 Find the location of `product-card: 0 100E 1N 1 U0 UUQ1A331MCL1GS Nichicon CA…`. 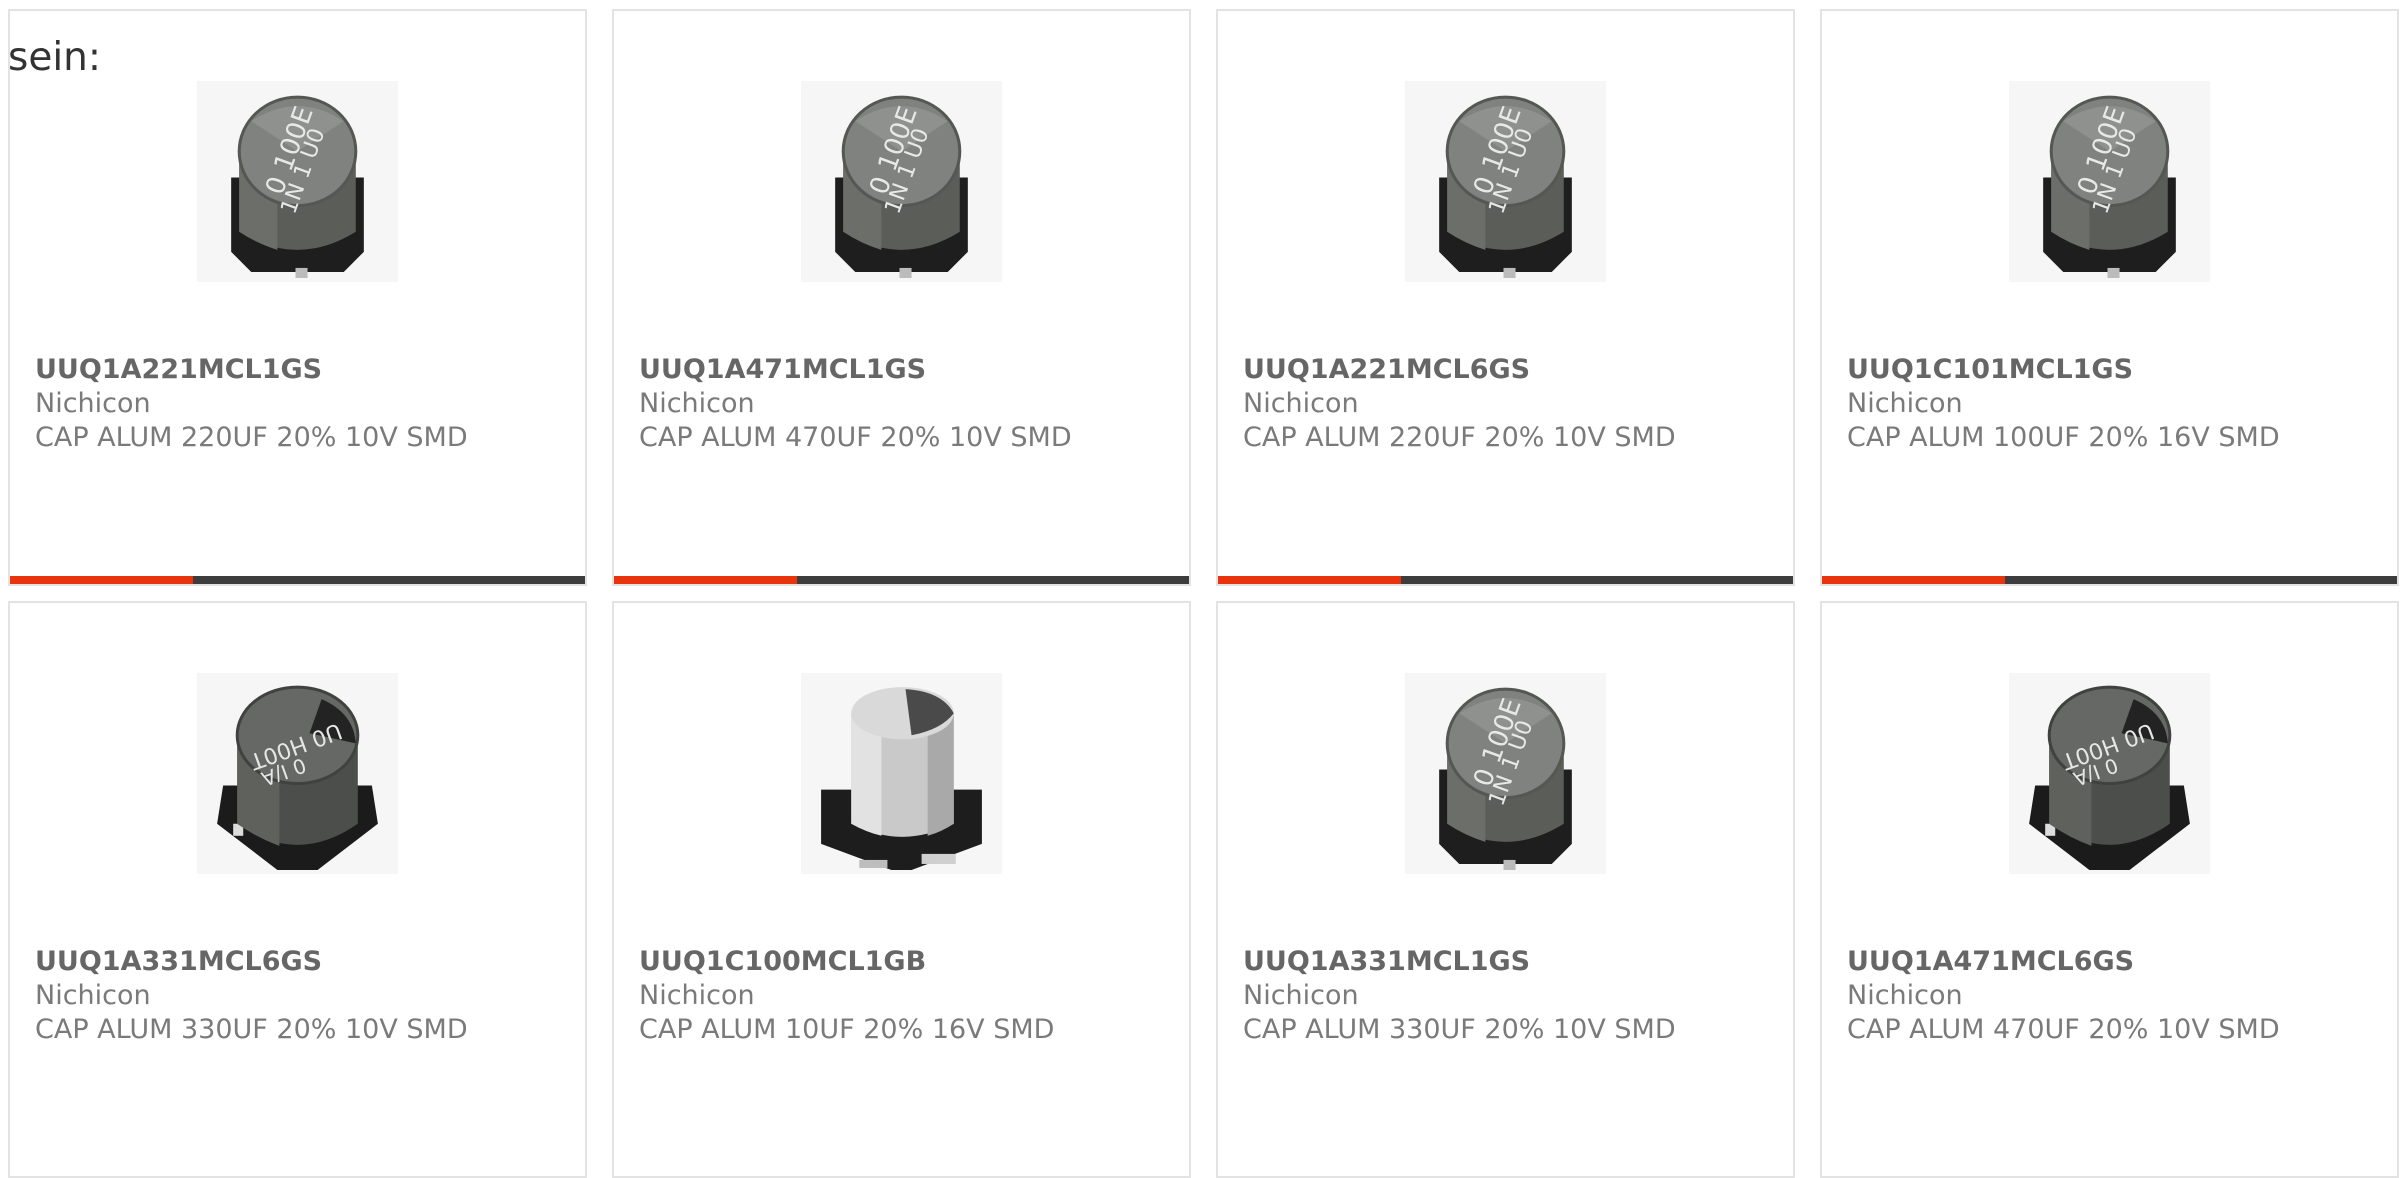

product-card: 0 100E 1N 1 U0 UUQ1A331MCL1GS Nichicon CA… is located at coordinates (1505, 889).